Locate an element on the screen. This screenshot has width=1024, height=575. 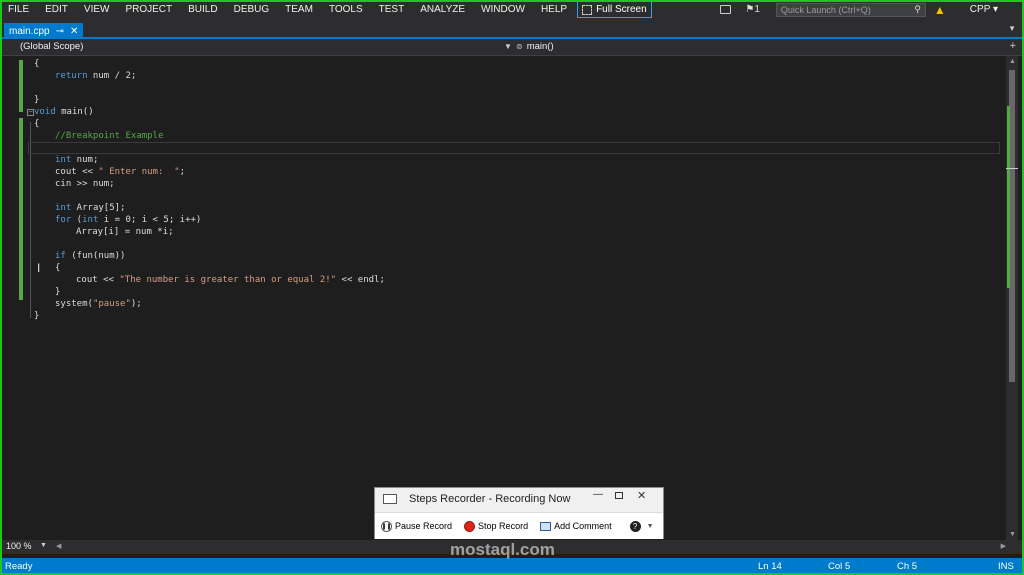
maximize-button is located at coordinates (619, 495).